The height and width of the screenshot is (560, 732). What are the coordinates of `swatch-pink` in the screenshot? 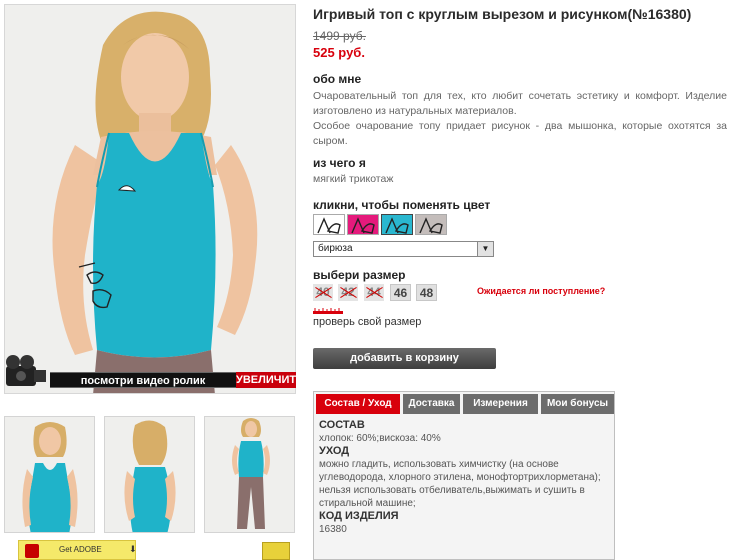 It's located at (363, 224).